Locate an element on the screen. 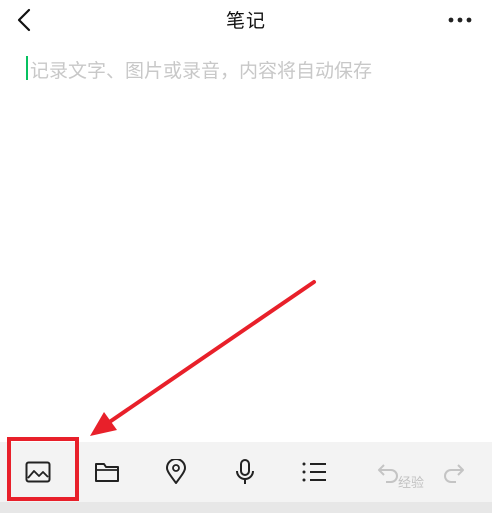  more-options-button is located at coordinates (460, 20).